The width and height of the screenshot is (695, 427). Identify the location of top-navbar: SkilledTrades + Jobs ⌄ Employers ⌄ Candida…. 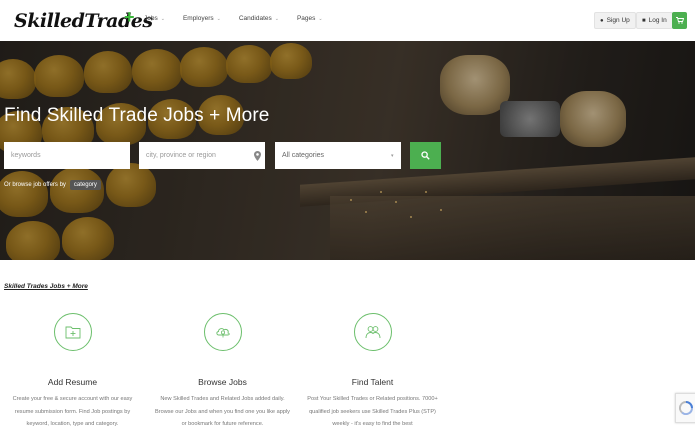
(347, 20).